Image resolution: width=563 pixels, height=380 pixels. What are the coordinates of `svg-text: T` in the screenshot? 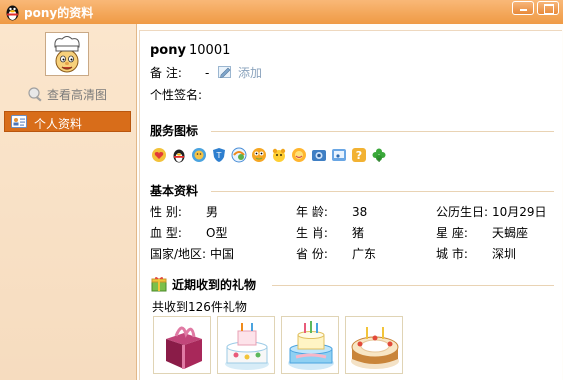 It's located at (219, 155).